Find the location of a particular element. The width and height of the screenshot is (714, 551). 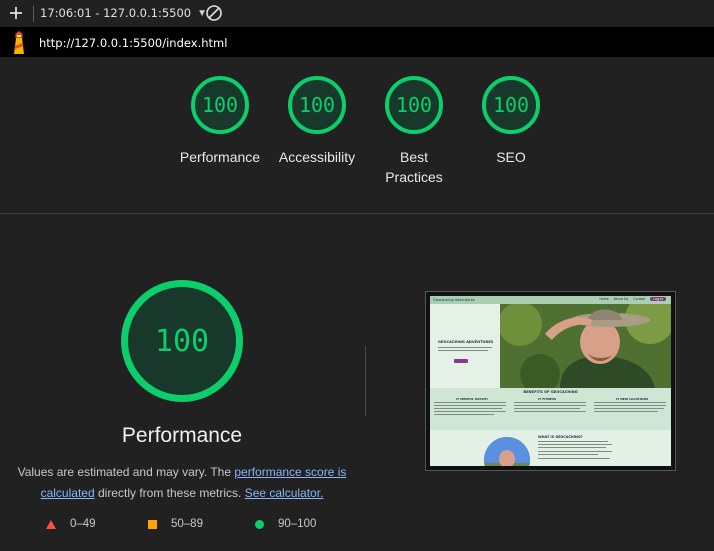

desc-prefix: Values are estimated and may vary. The is located at coordinates (126, 472).